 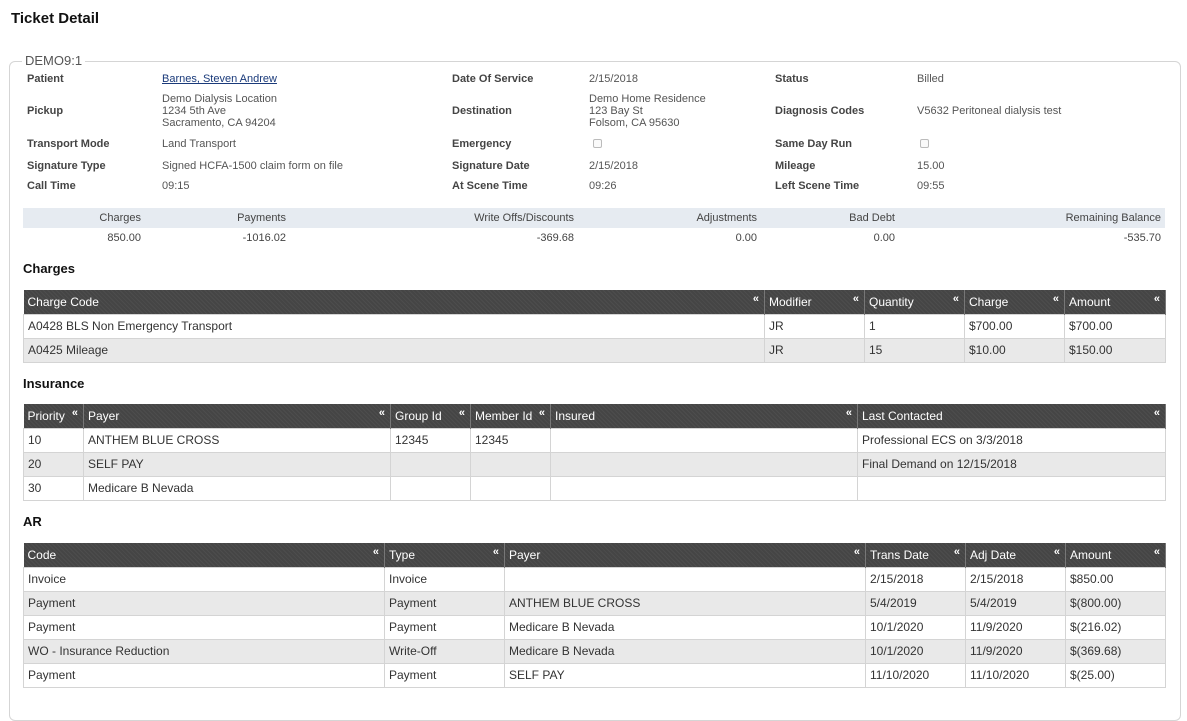 What do you see at coordinates (704, 416) in the screenshot?
I see `insurance-col-insured: Insured «` at bounding box center [704, 416].